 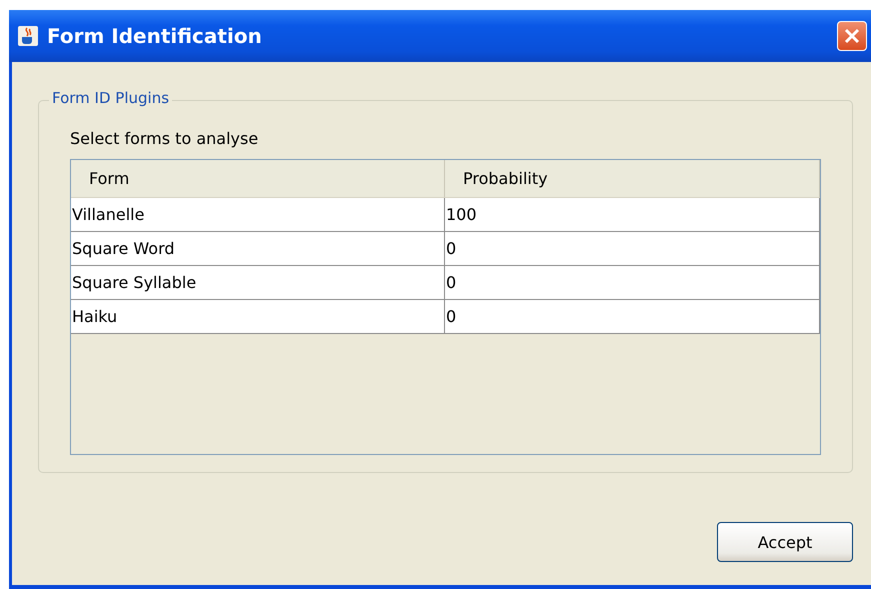 I want to click on close-icon, so click(x=852, y=36).